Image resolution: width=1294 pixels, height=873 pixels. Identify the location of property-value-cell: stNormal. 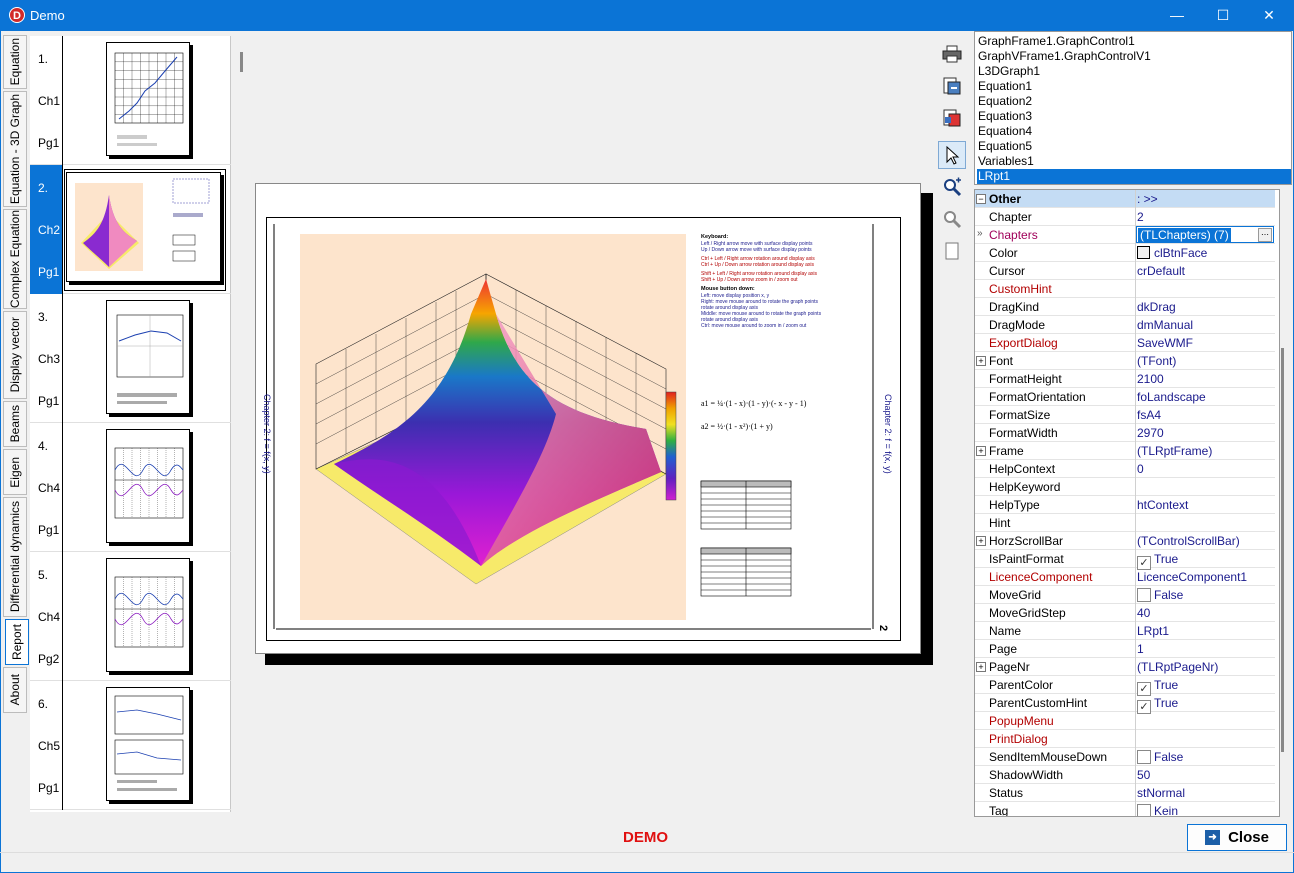
(1161, 793).